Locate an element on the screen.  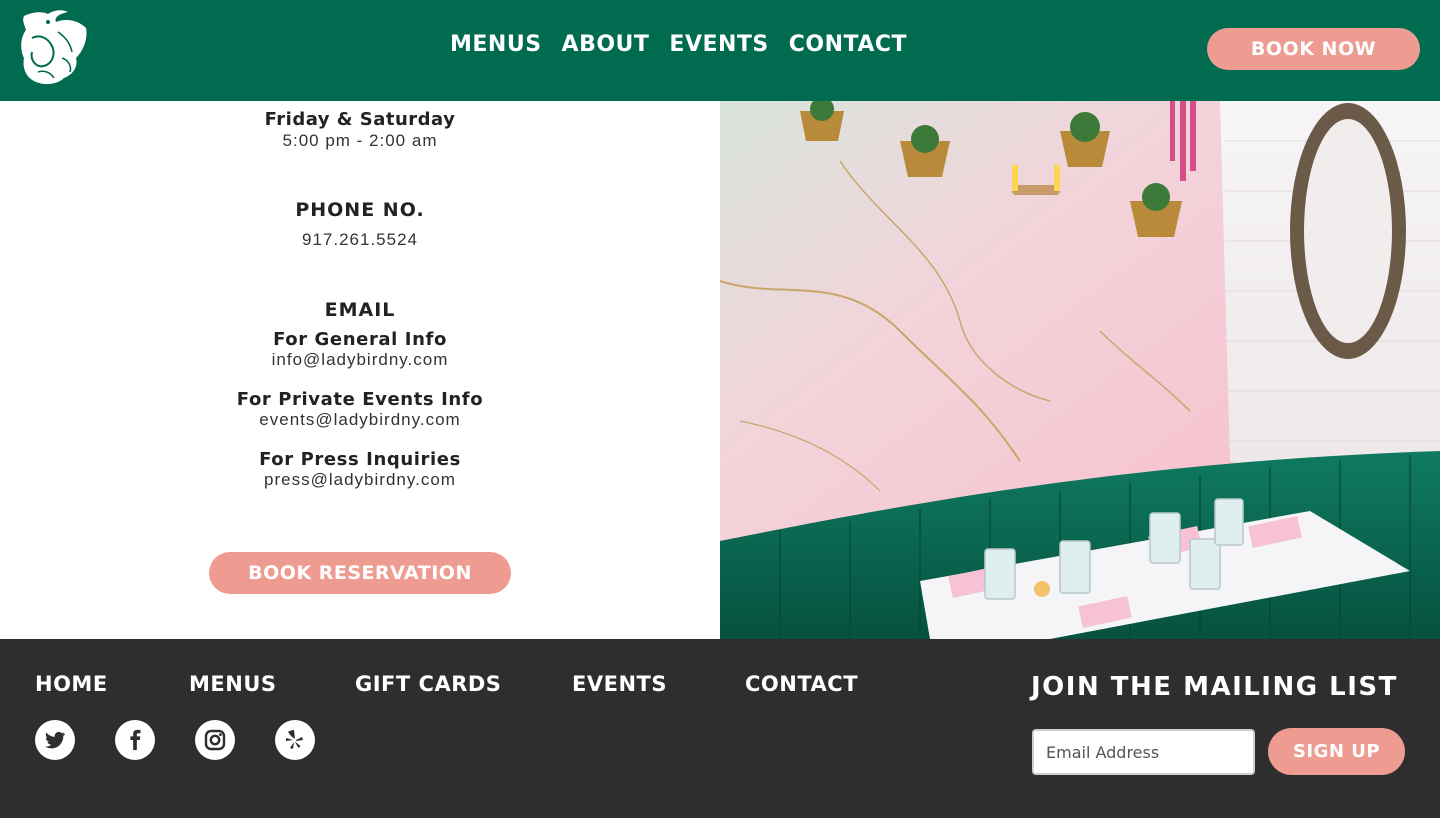
nav-contact: CONTACT is located at coordinates (848, 44).